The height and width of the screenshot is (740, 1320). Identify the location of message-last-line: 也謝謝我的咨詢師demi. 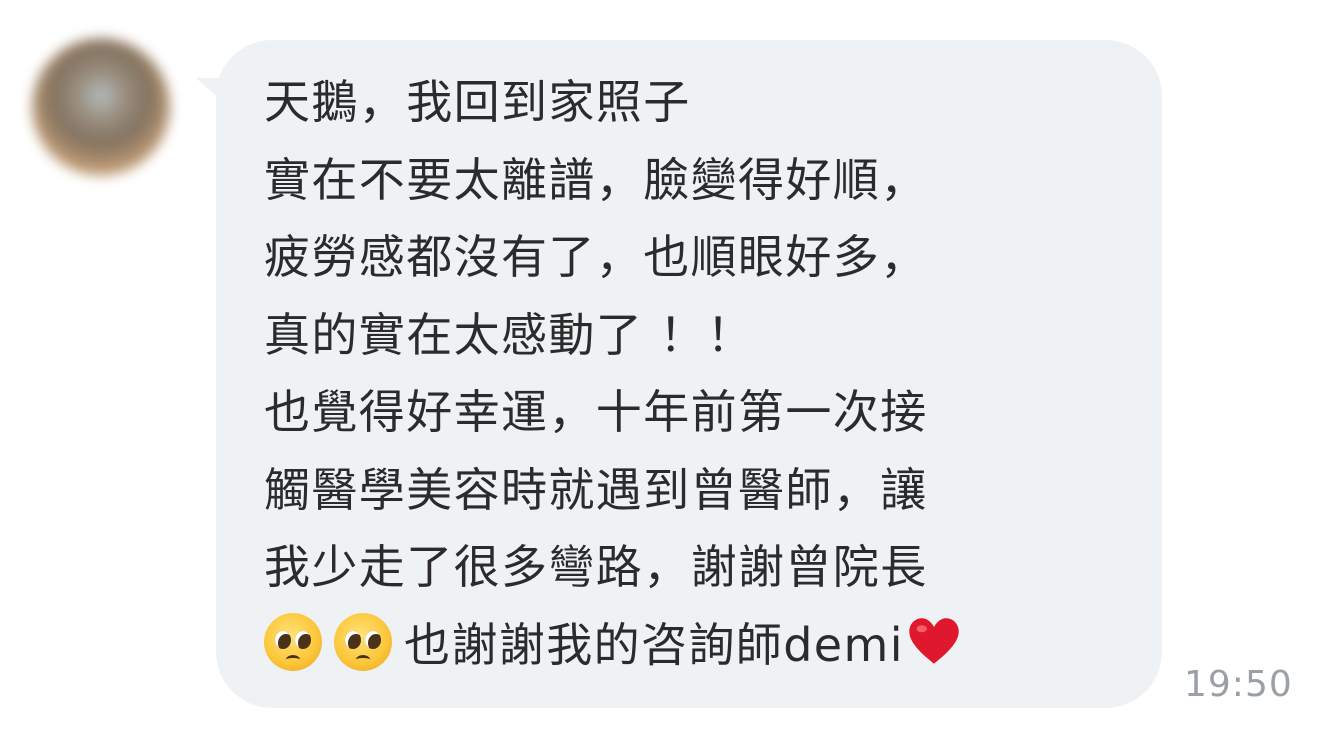
(704, 646).